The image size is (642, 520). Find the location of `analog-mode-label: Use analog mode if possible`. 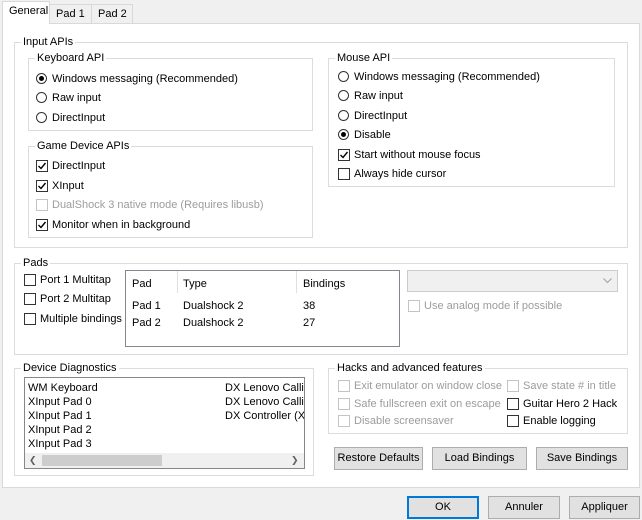

analog-mode-label: Use analog mode if possible is located at coordinates (493, 306).